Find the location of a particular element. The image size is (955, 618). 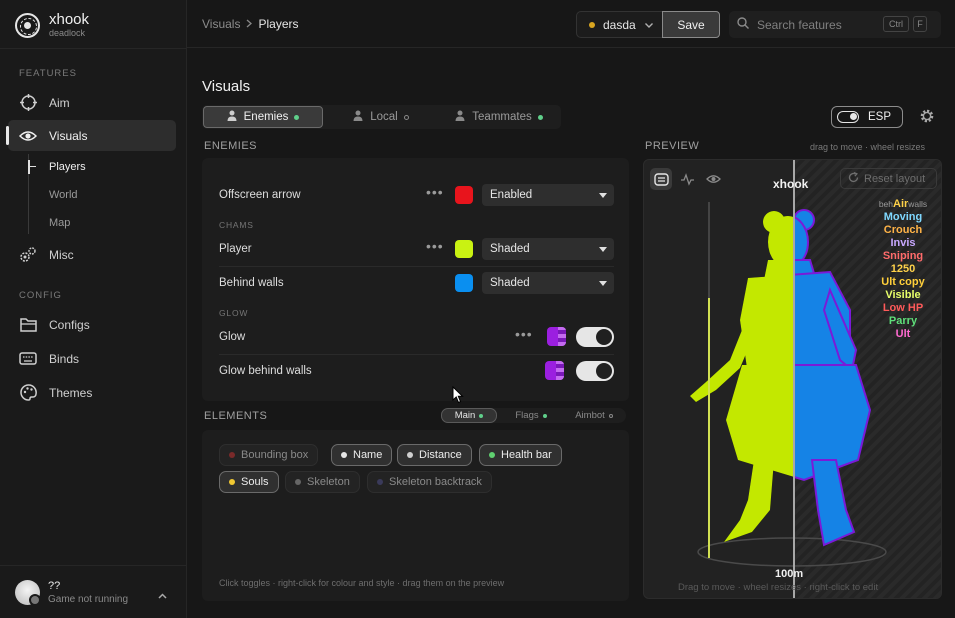

select-value: Shaded is located at coordinates (510, 249).